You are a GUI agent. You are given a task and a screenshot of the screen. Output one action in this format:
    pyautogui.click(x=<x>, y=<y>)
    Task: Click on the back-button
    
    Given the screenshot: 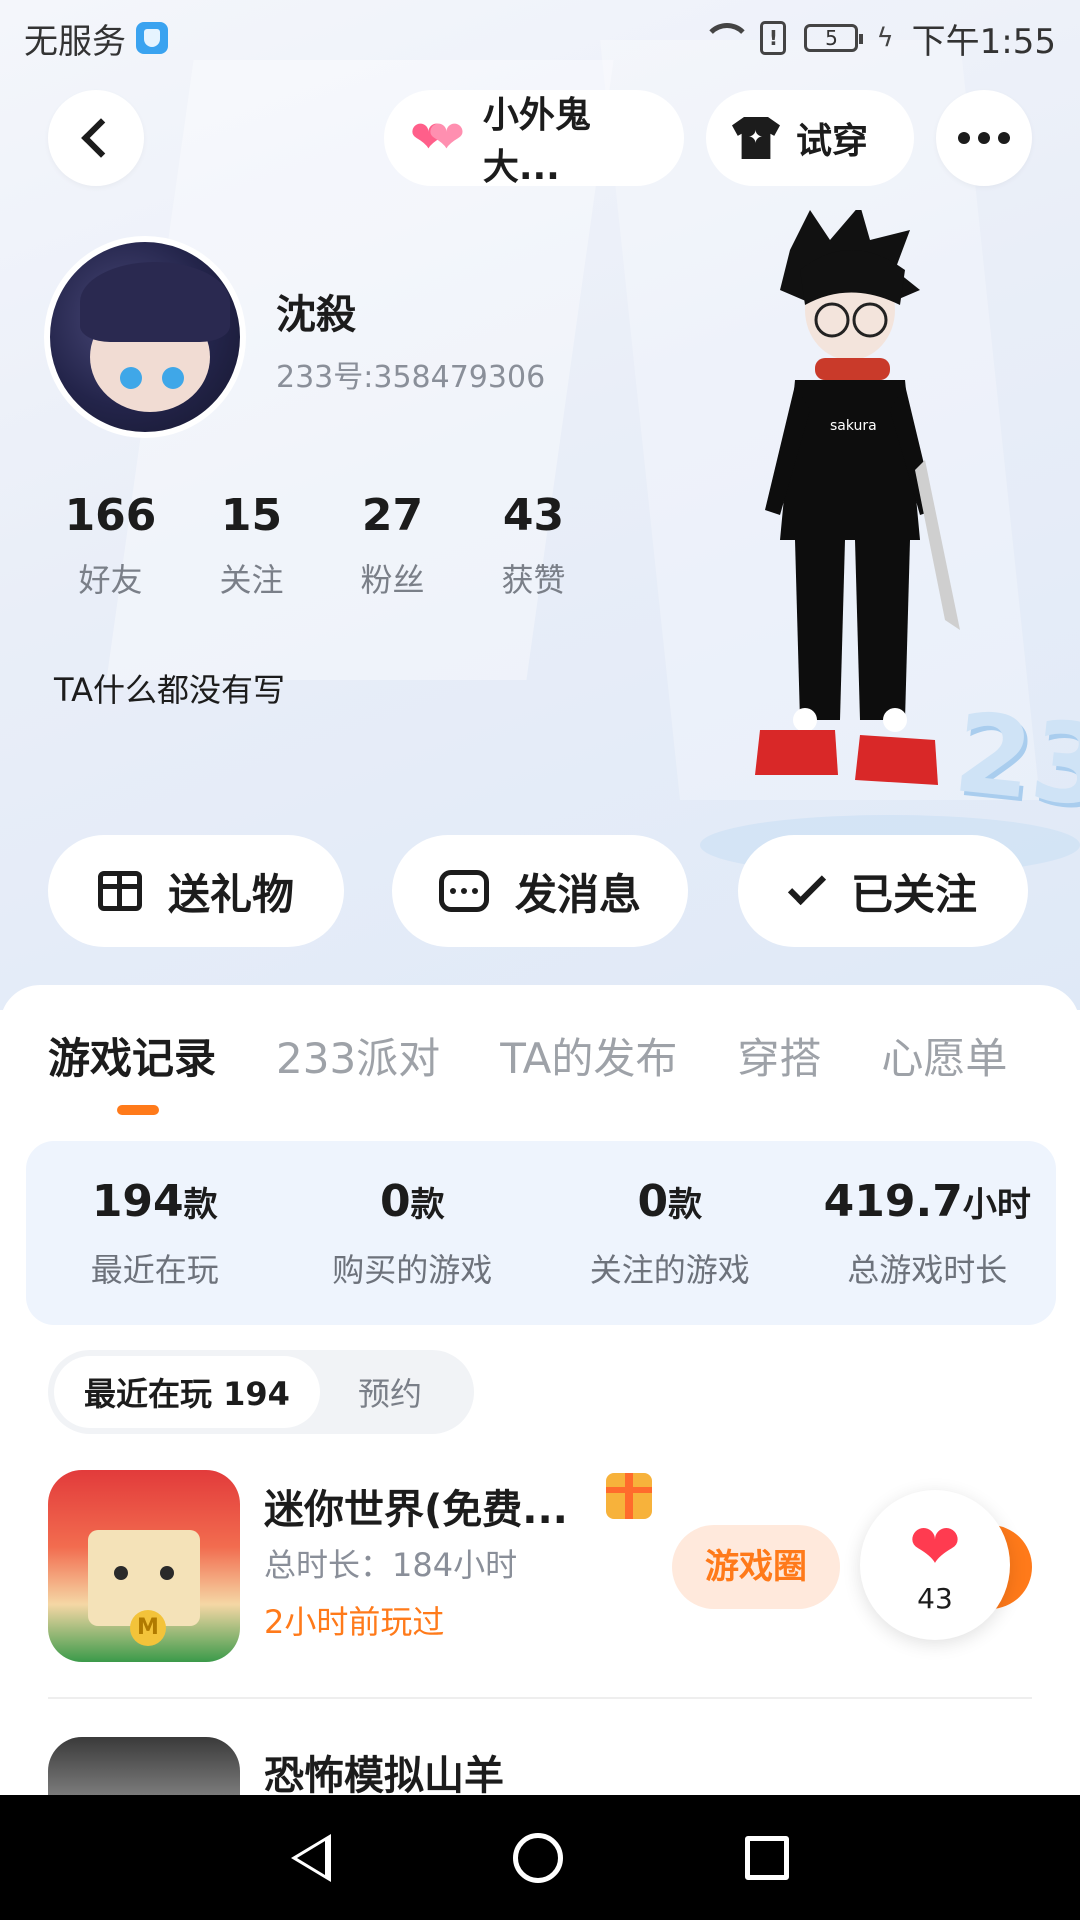 What is the action you would take?
    pyautogui.click(x=96, y=138)
    